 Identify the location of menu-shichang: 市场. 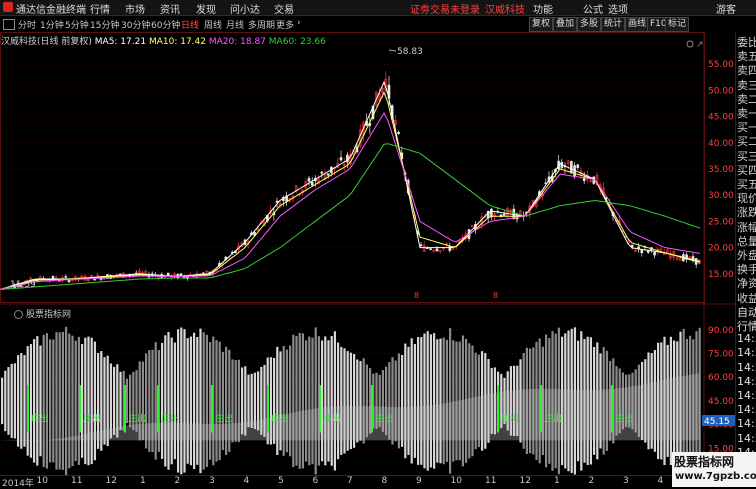
(135, 8).